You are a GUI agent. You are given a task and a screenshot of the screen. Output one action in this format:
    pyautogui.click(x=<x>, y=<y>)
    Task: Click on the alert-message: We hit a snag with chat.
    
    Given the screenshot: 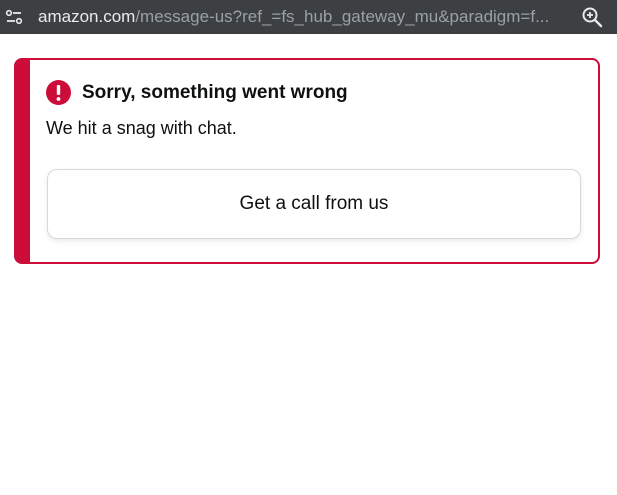 What is the action you would take?
    pyautogui.click(x=141, y=128)
    